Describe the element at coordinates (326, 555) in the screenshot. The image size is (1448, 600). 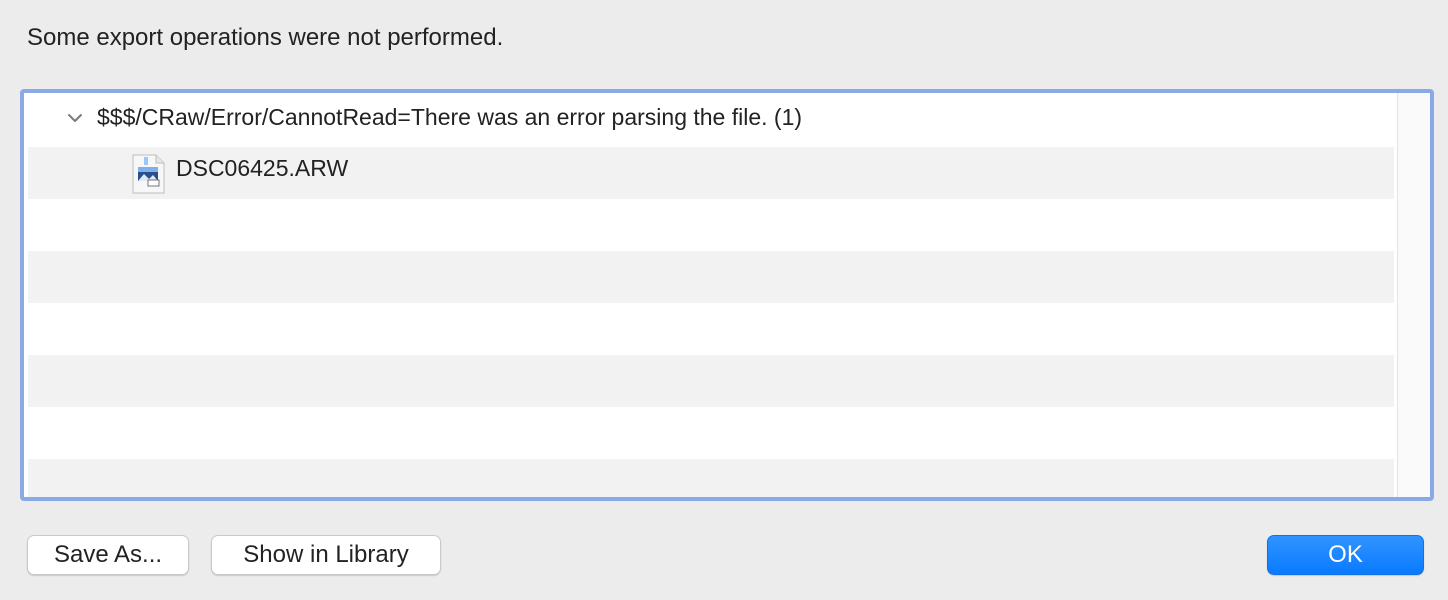
I see `show-in-library-button: Show in Library` at that location.